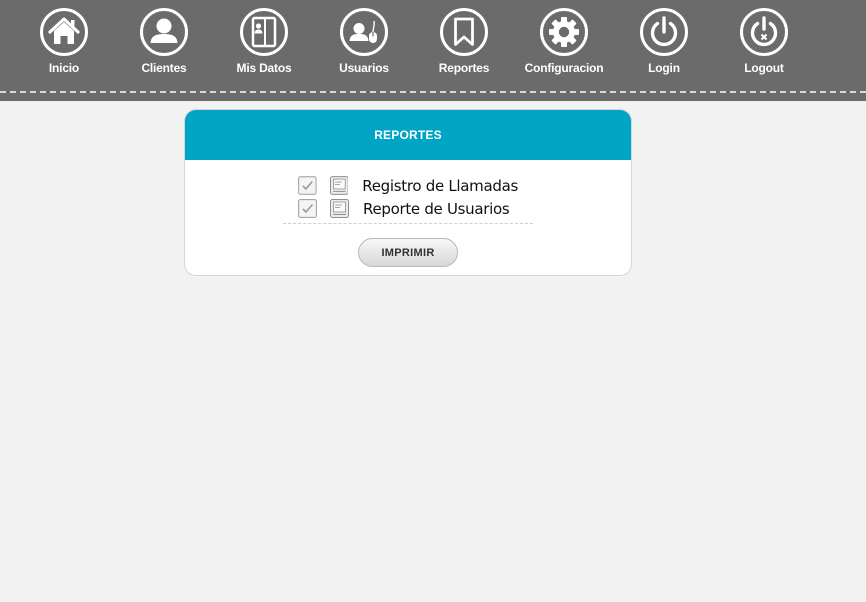 This screenshot has width=866, height=602. Describe the element at coordinates (364, 68) in the screenshot. I see `nav-label: Usuarios` at that location.